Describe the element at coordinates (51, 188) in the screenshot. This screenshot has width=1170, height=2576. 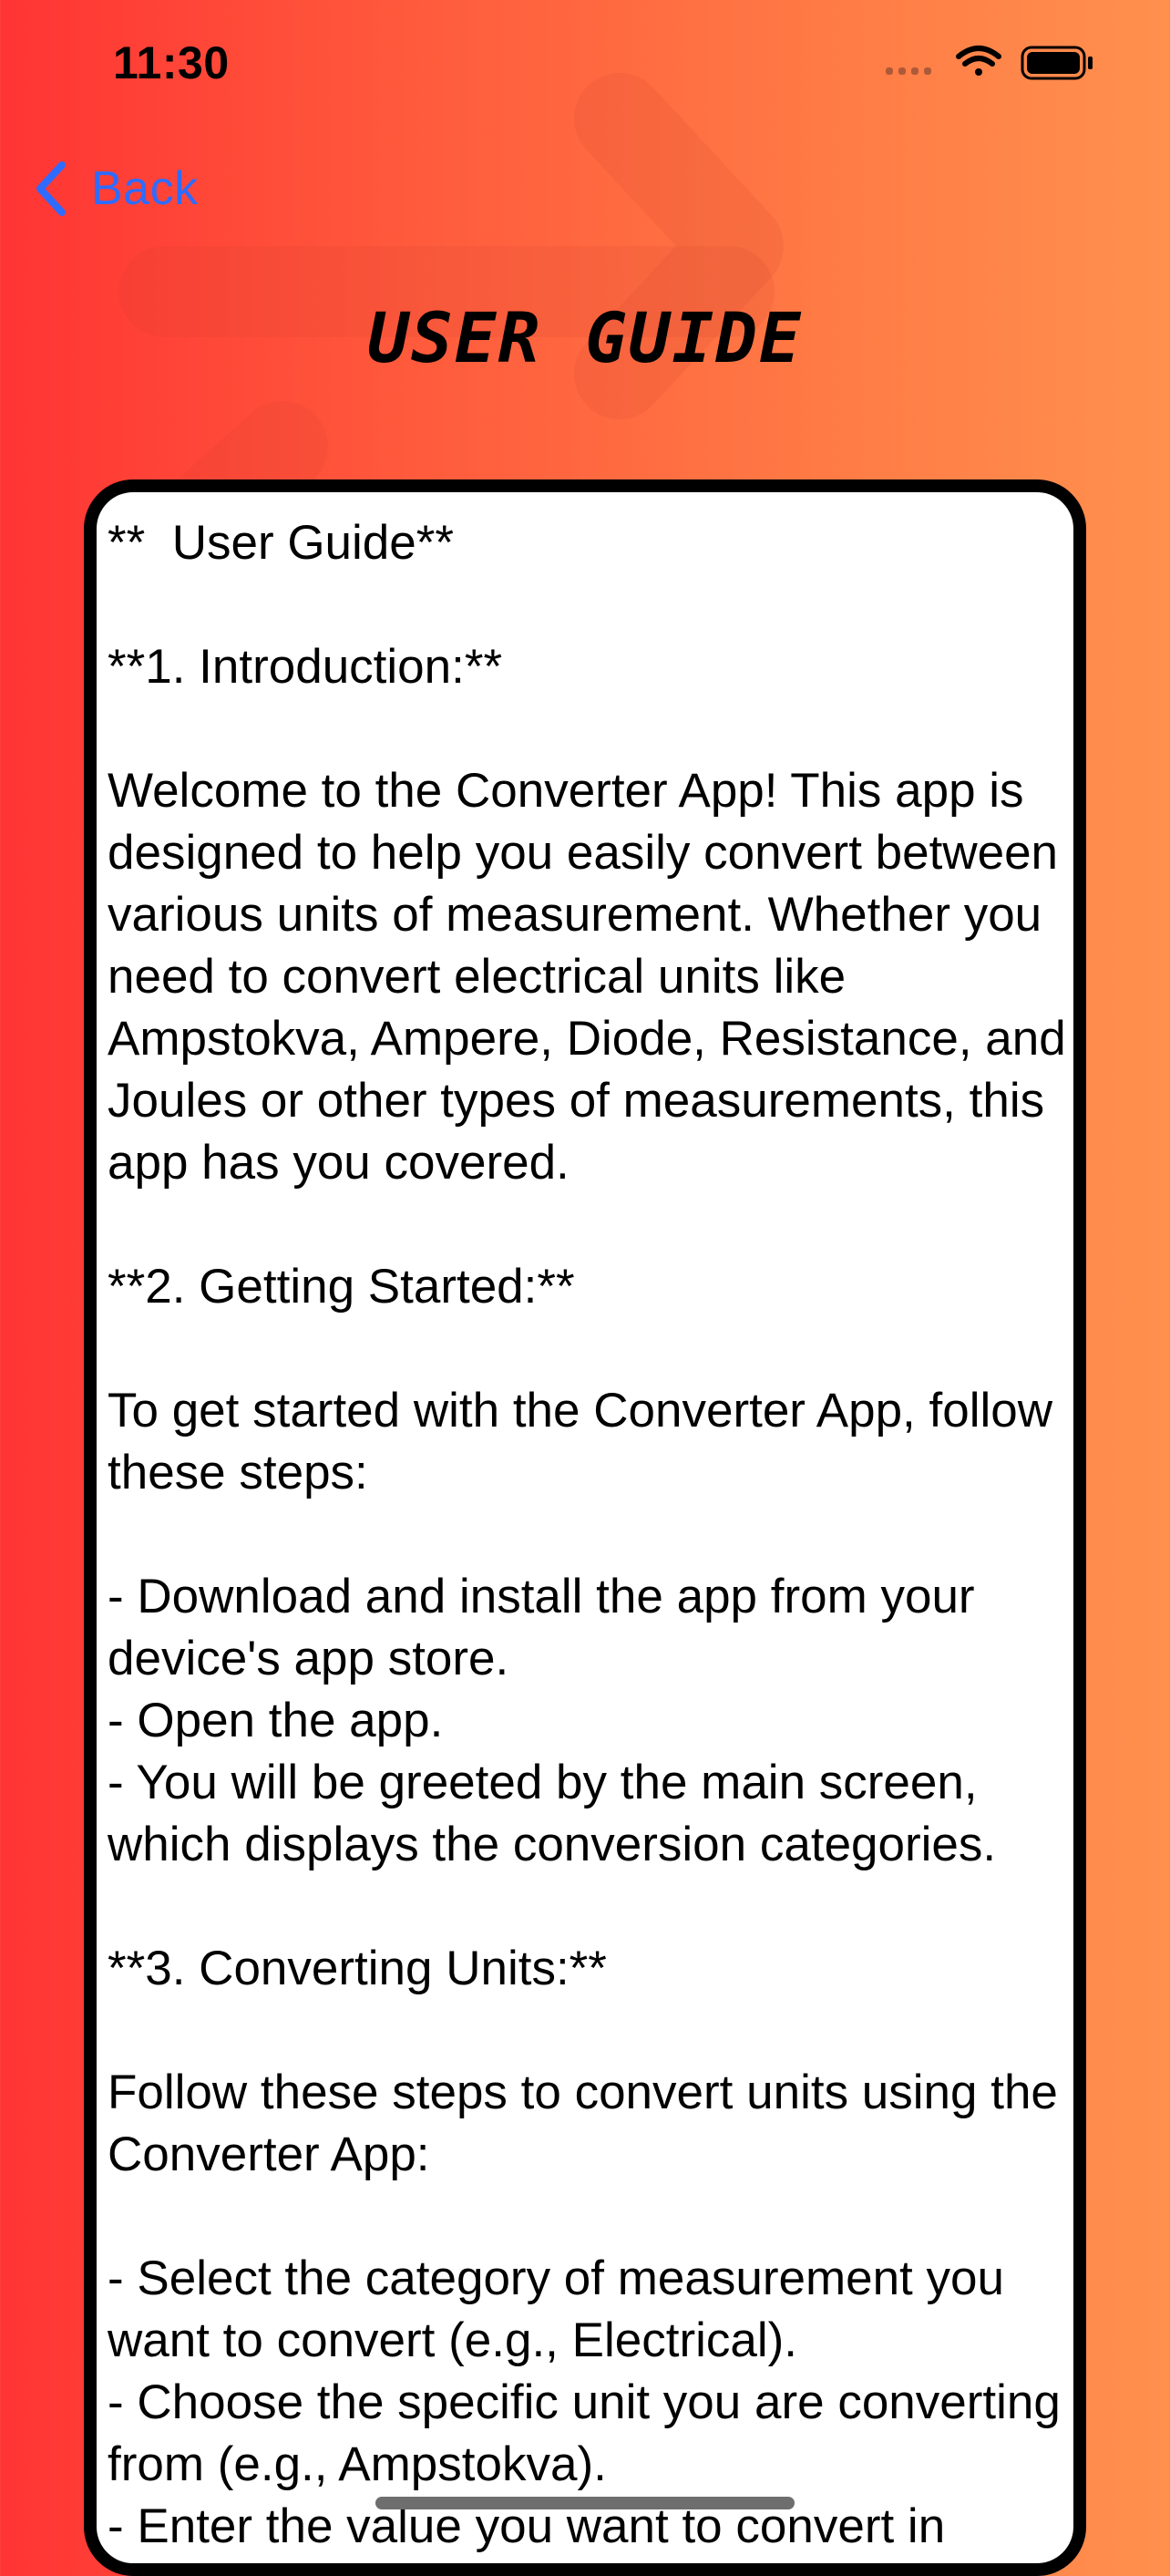
I see `chevron-left-icon` at that location.